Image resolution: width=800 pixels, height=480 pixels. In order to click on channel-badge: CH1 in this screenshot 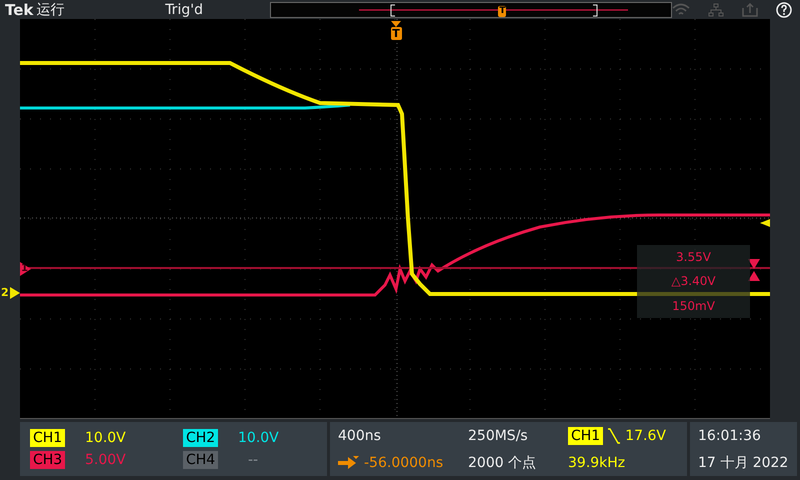, I will do `click(48, 438)`.